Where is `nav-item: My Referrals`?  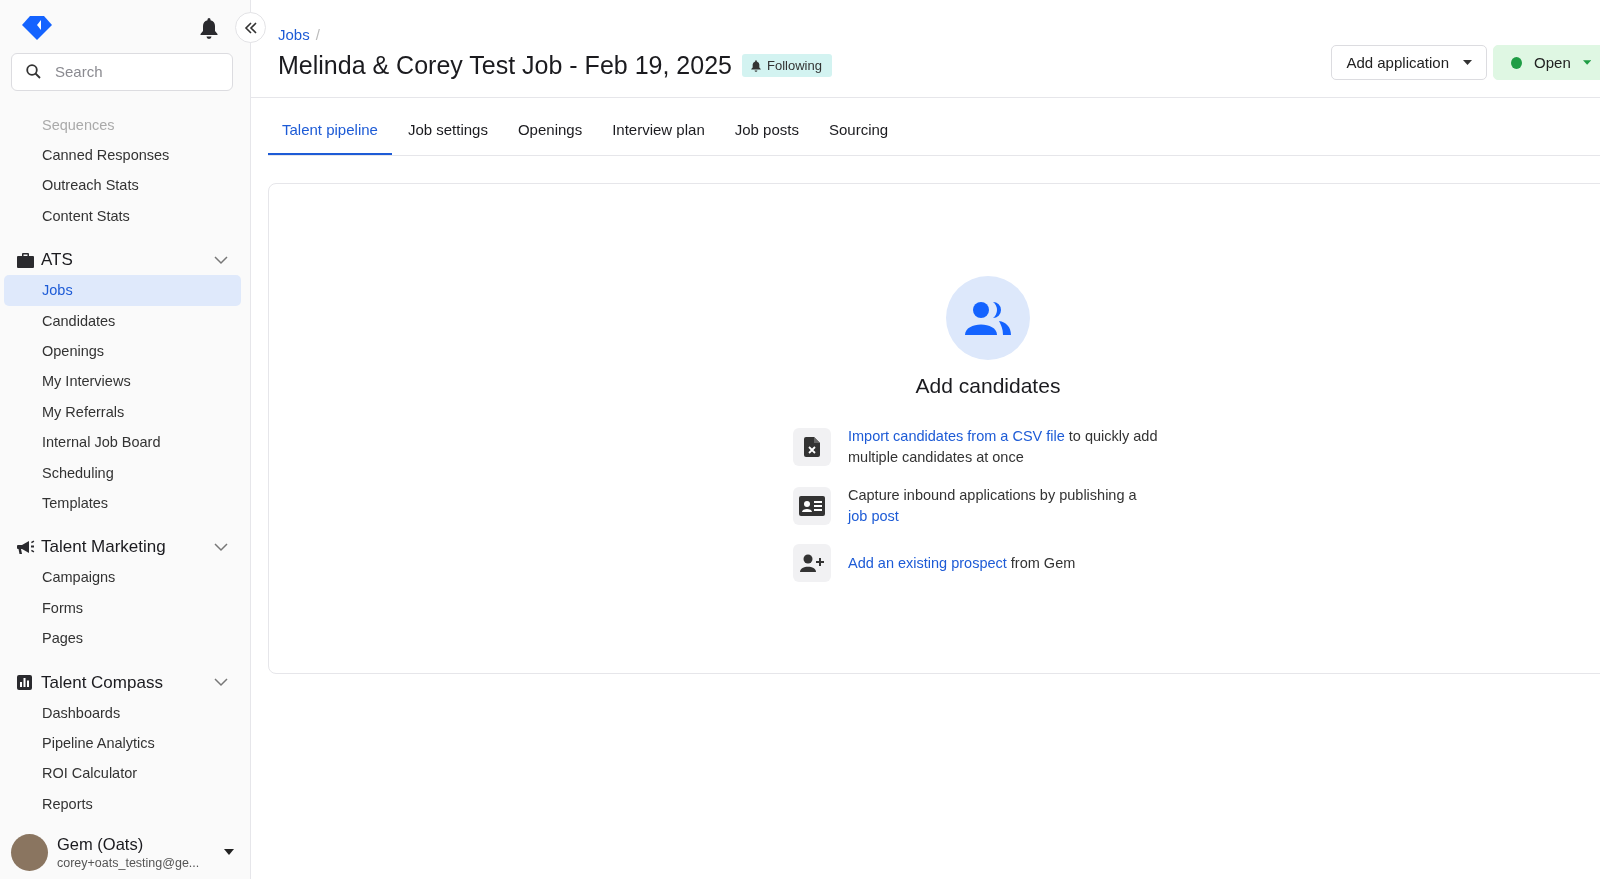 nav-item: My Referrals is located at coordinates (122, 412).